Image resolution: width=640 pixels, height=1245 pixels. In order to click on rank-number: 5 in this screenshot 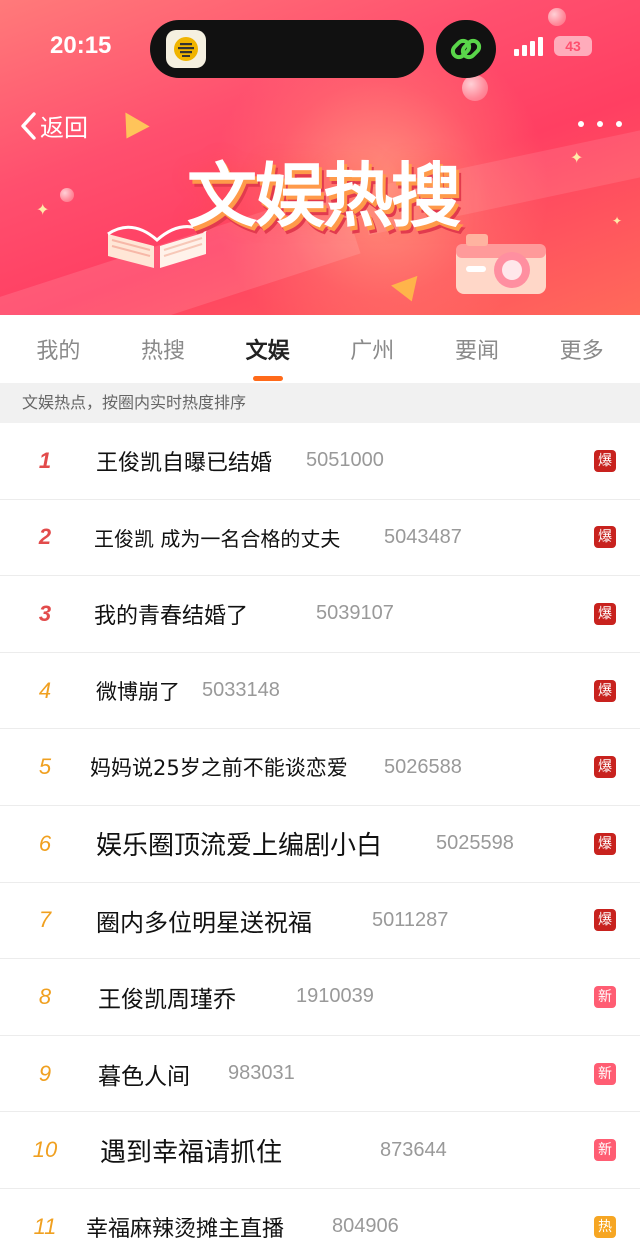, I will do `click(45, 767)`.